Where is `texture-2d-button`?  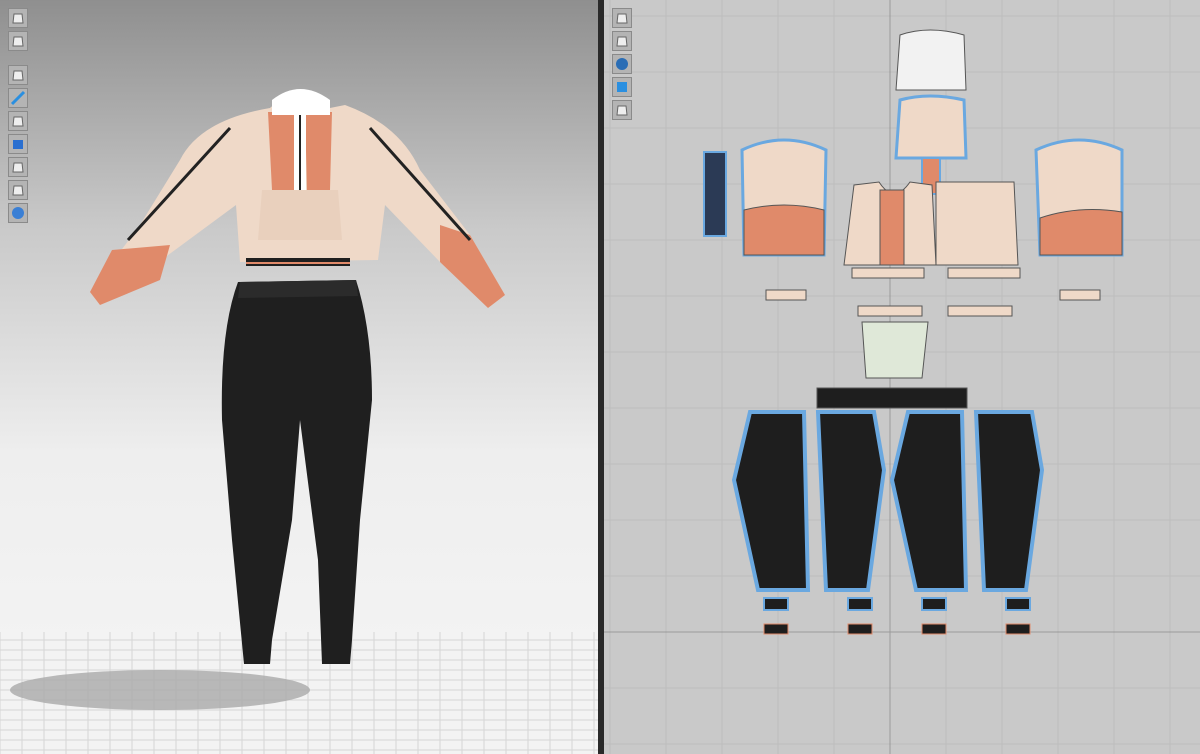 texture-2d-button is located at coordinates (622, 87).